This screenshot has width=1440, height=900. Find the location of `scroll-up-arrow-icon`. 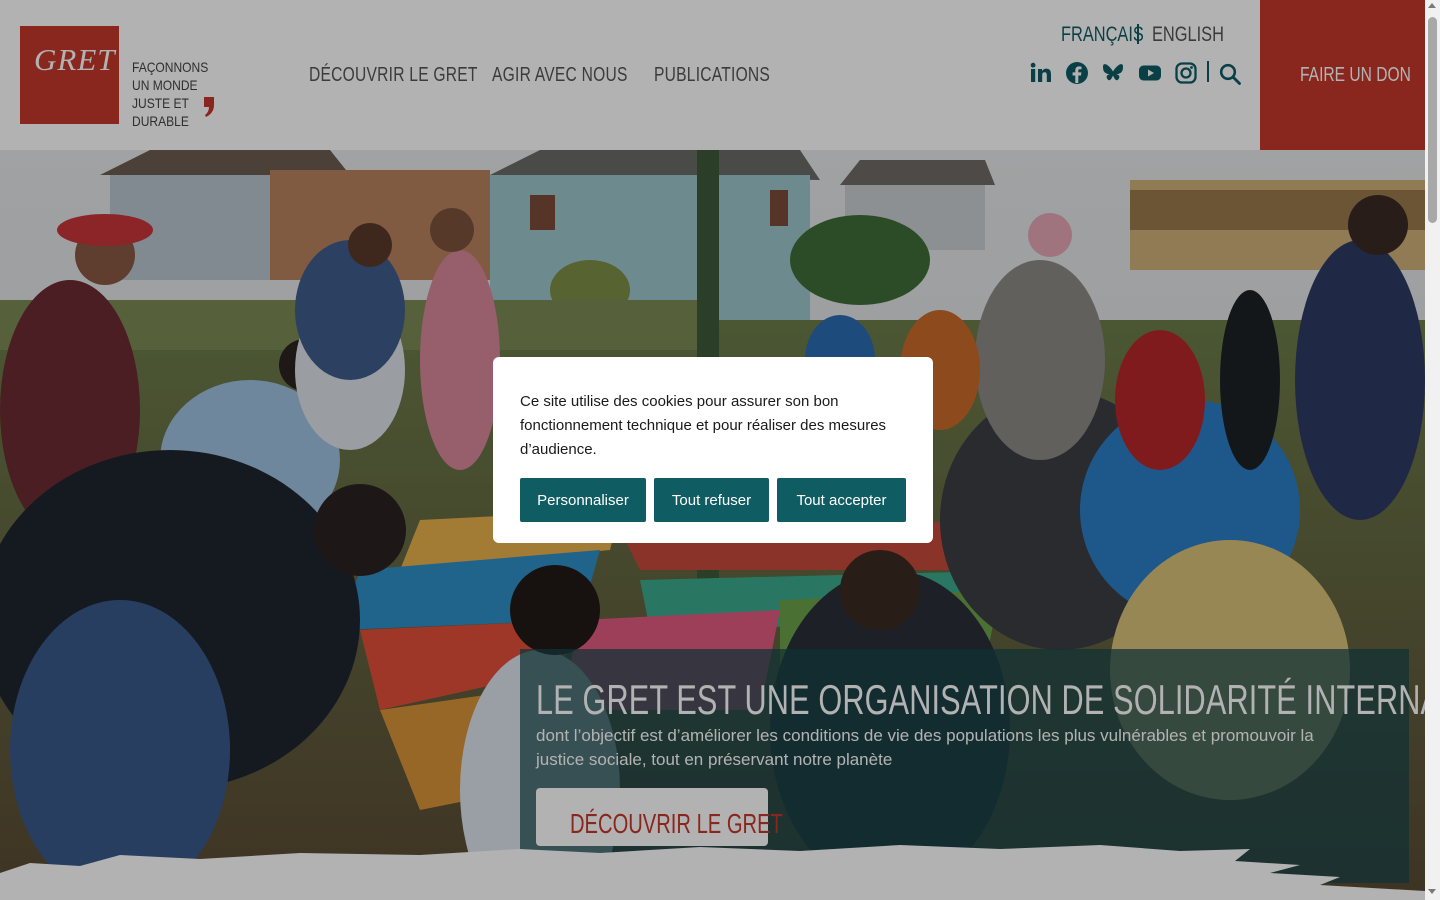

scroll-up-arrow-icon is located at coordinates (1432, 5).